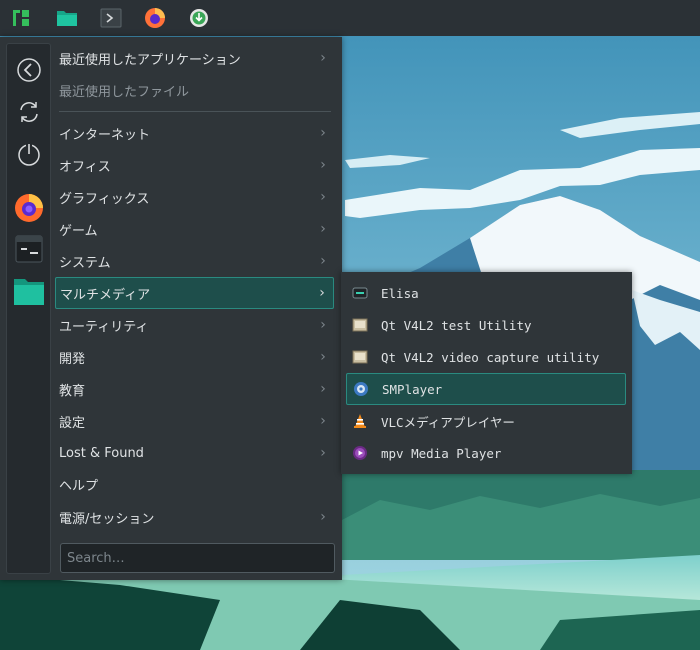 Image resolution: width=700 pixels, height=650 pixels. What do you see at coordinates (124, 92) in the screenshot?
I see `menu-item-label: 最近使用したファイル` at bounding box center [124, 92].